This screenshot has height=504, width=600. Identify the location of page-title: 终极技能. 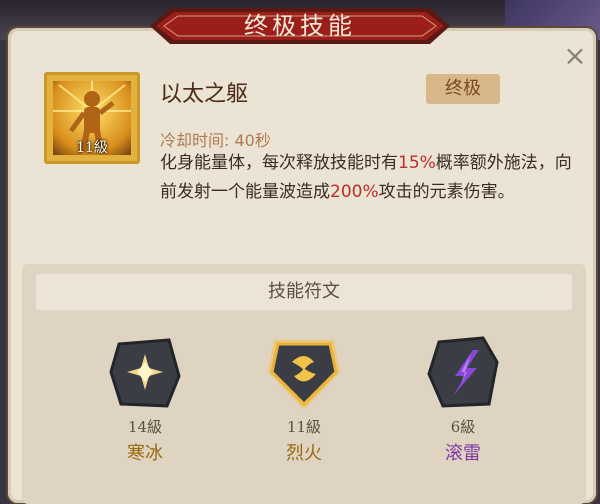
(300, 26).